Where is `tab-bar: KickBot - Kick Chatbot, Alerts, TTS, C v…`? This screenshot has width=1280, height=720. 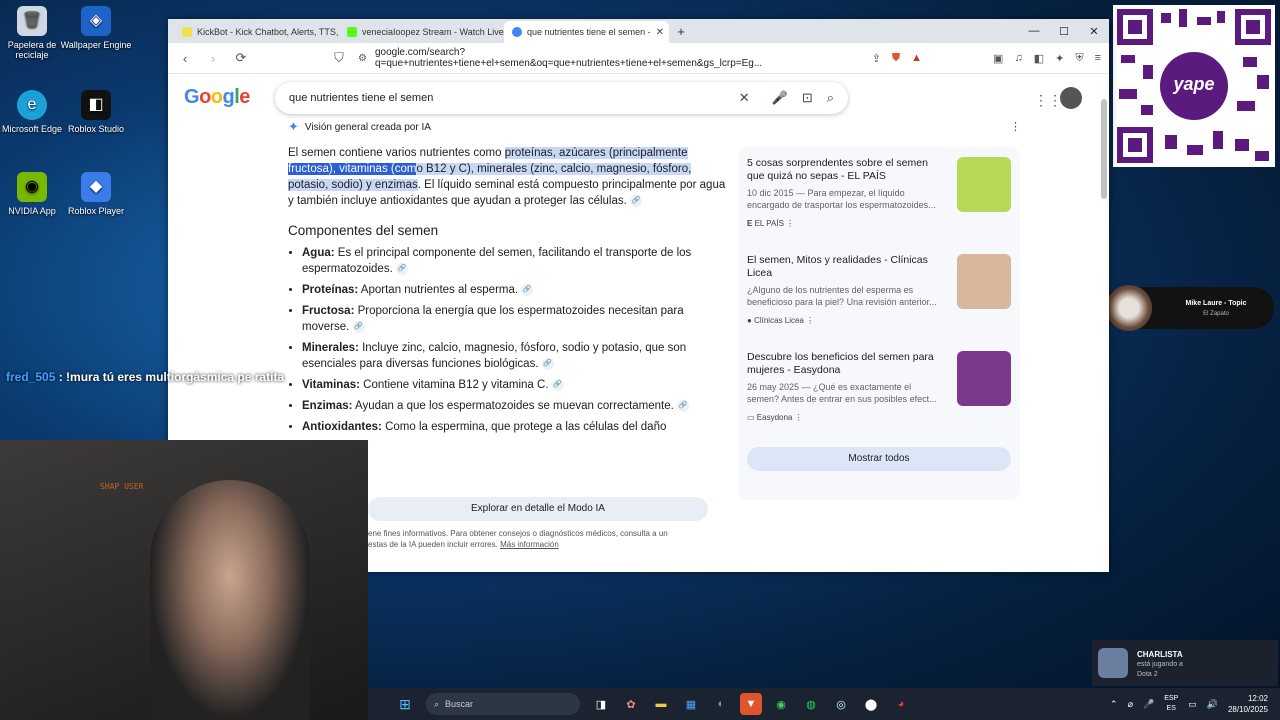 tab-bar: KickBot - Kick Chatbot, Alerts, TTS, C v… is located at coordinates (638, 31).